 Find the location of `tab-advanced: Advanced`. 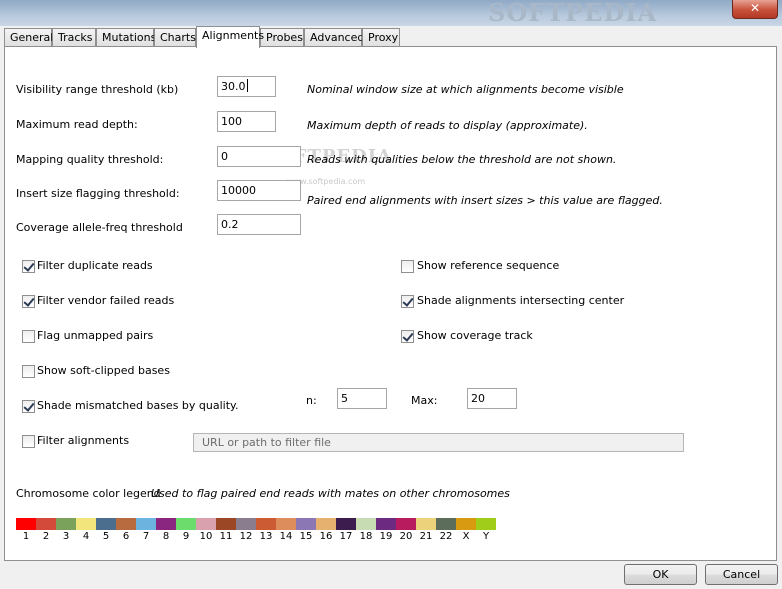

tab-advanced: Advanced is located at coordinates (334, 37).